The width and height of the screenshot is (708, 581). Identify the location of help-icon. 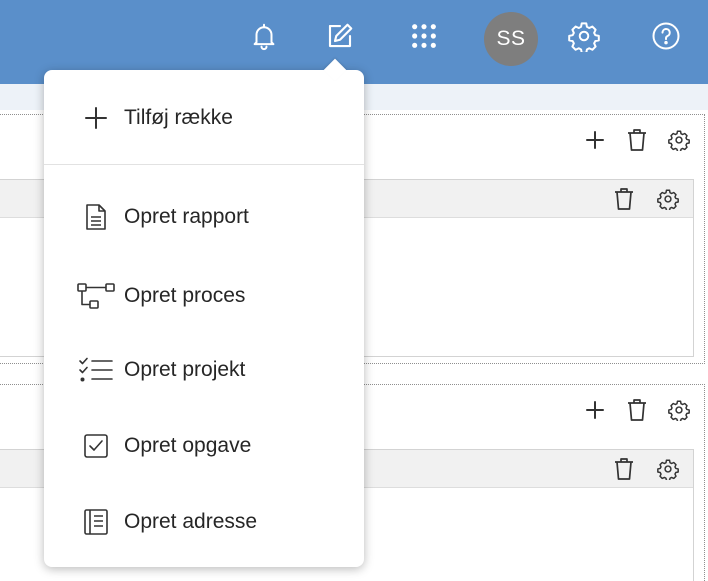
(666, 36).